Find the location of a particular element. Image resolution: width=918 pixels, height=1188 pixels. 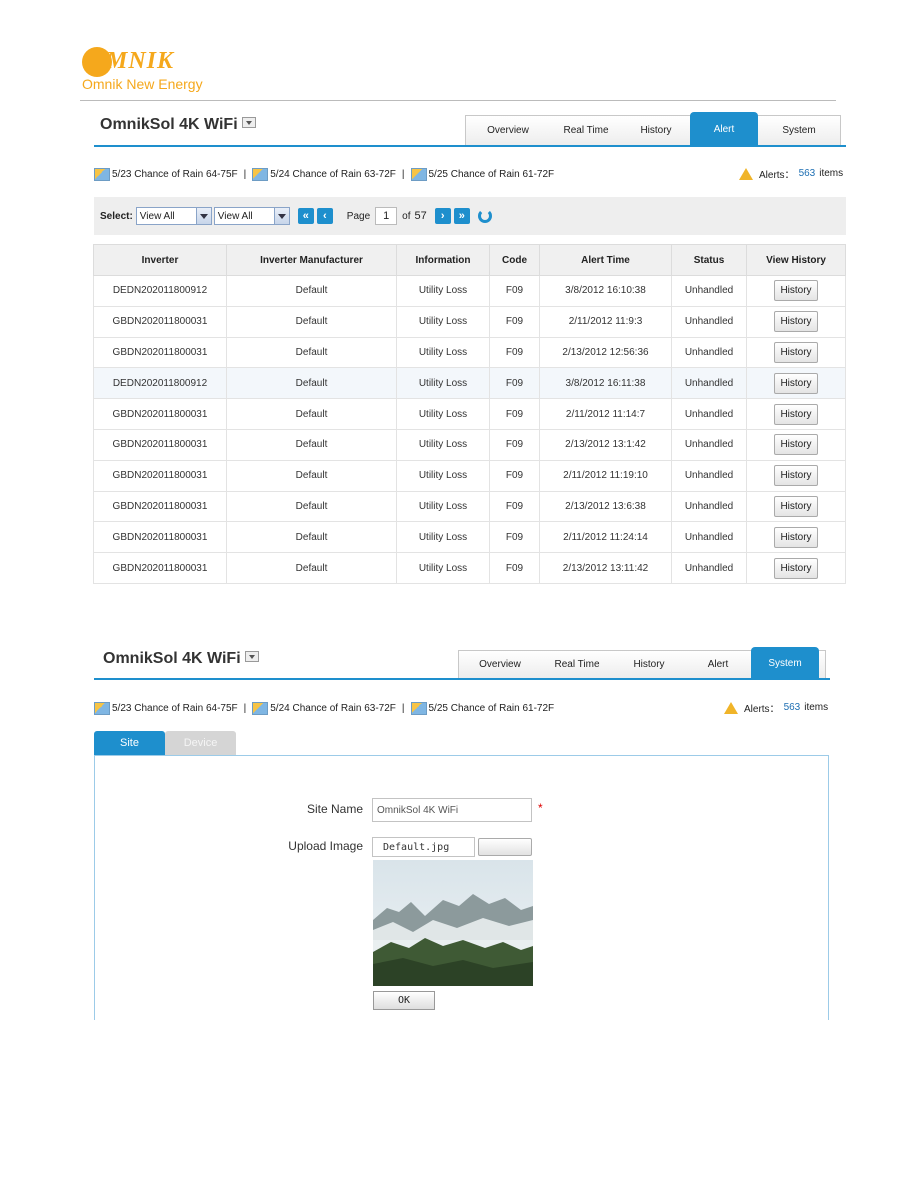

weather-day-3: 5/25 Chance of Rain 61-72F is located at coordinates (491, 174).